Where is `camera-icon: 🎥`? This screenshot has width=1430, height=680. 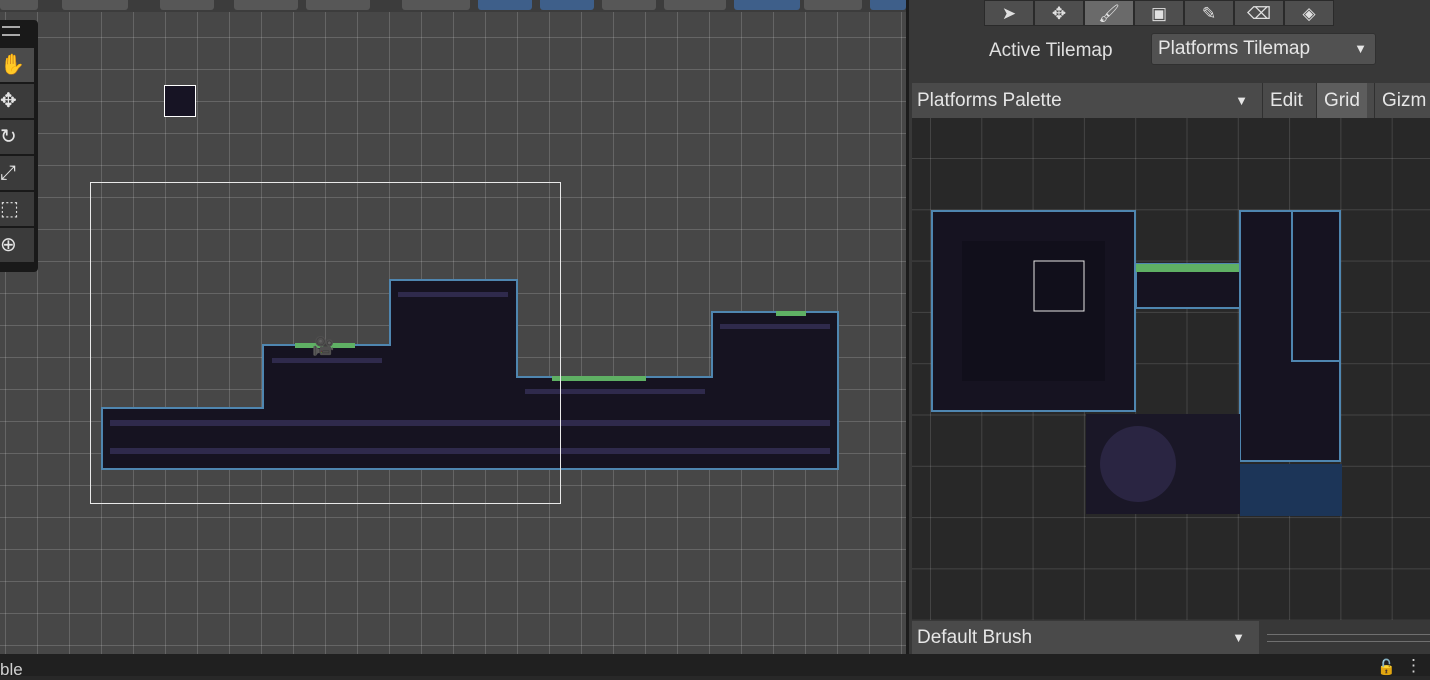
camera-icon: 🎥 is located at coordinates (323, 346).